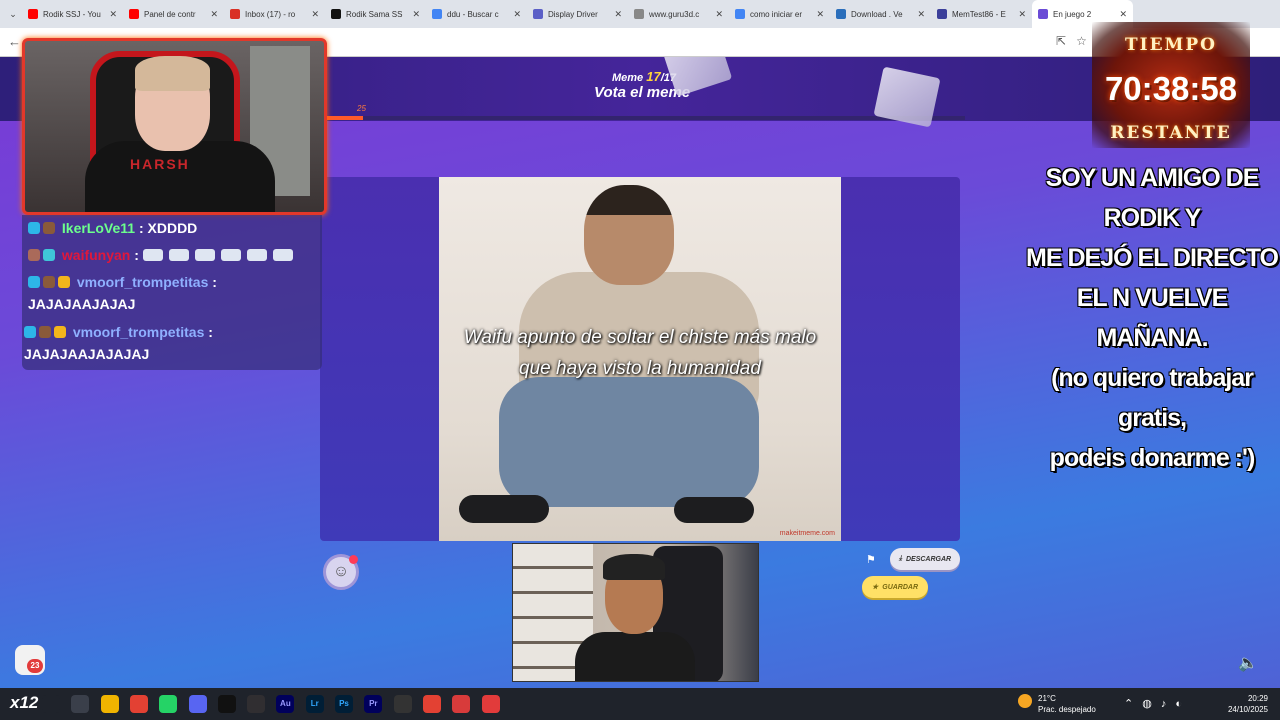  Describe the element at coordinates (1245, 704) in the screenshot. I see `clock: 20:29 24/10/2025` at that location.